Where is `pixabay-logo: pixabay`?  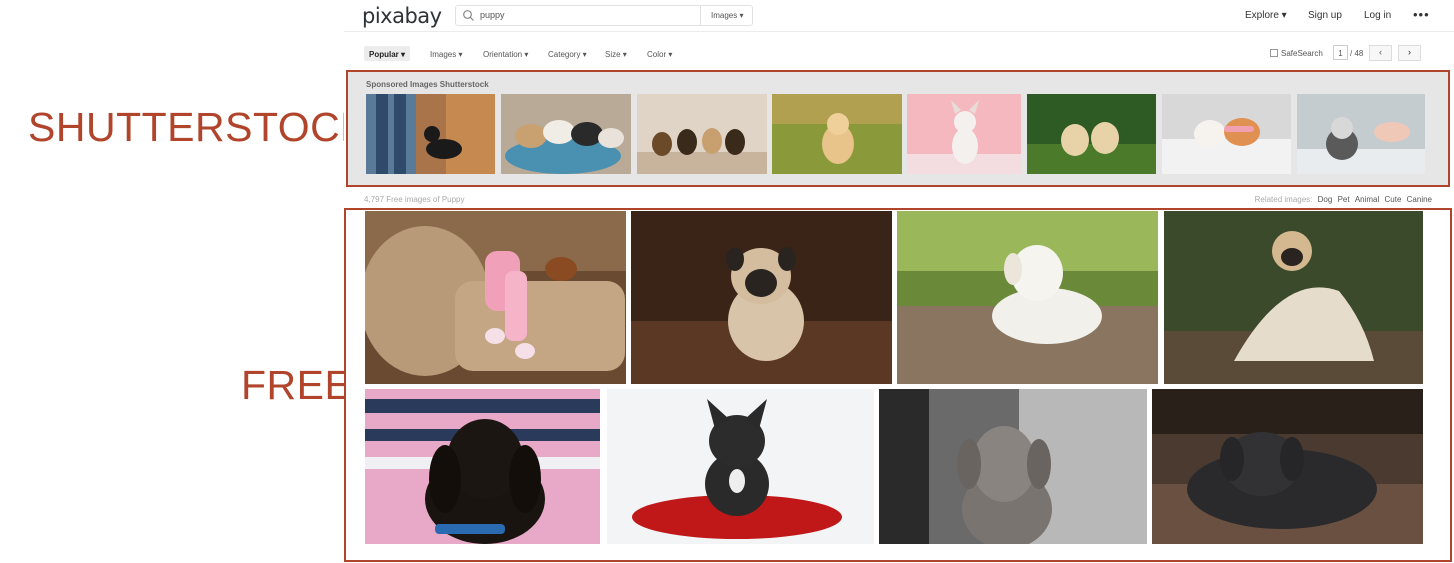
pixabay-logo: pixabay is located at coordinates (402, 16).